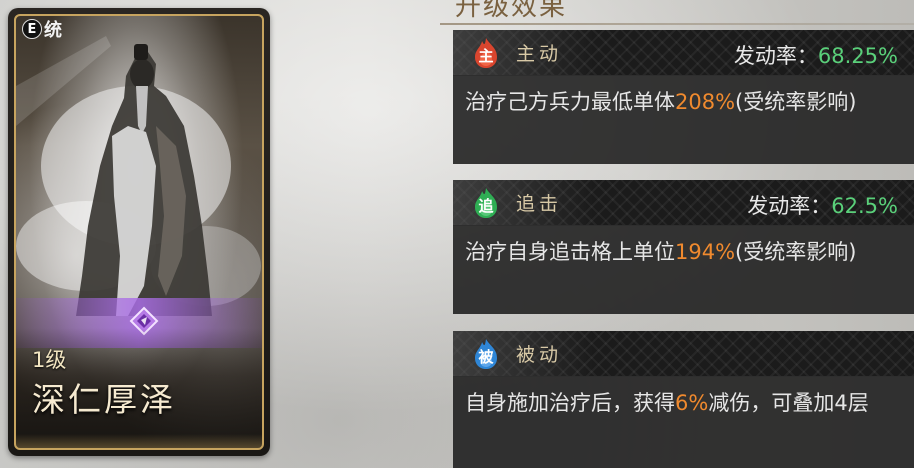  Describe the element at coordinates (49, 360) in the screenshot. I see `card-level: 1级` at that location.